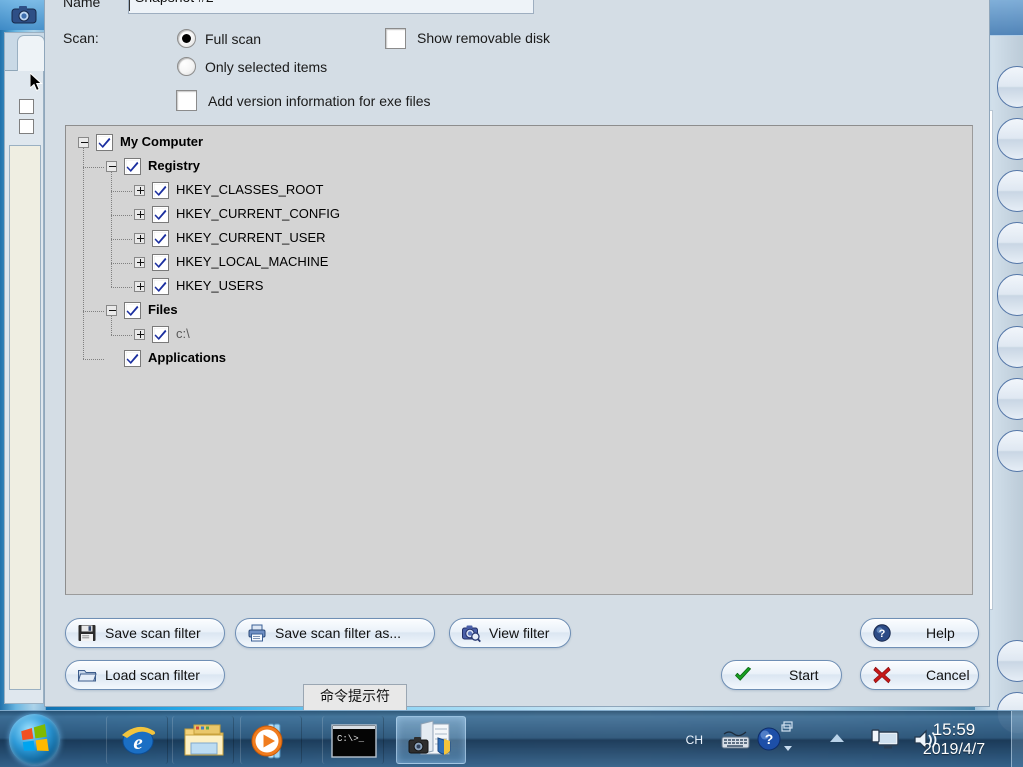 This screenshot has height=767, width=1023. I want to click on green-check-icon, so click(743, 675).